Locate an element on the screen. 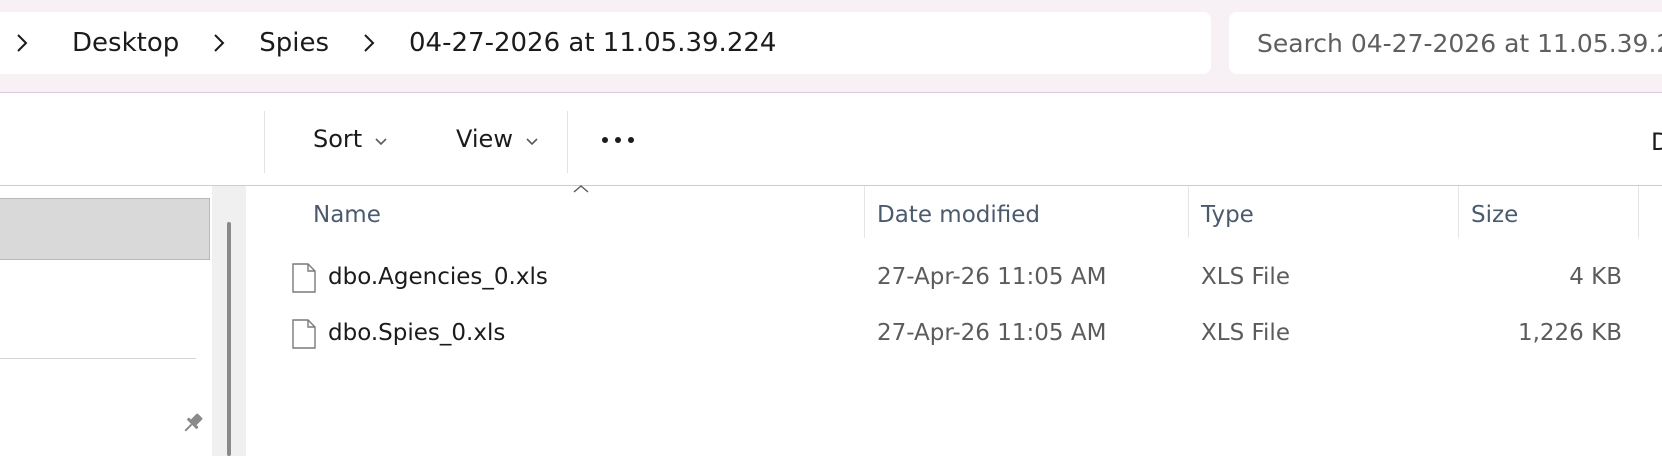  more-options-button is located at coordinates (618, 139).